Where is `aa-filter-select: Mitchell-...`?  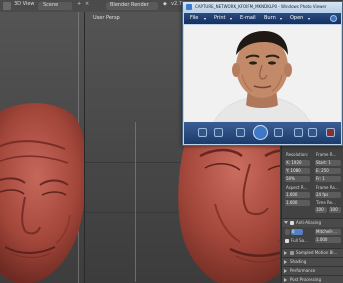
aa-filter-select: Mitchell-... is located at coordinates (328, 232).